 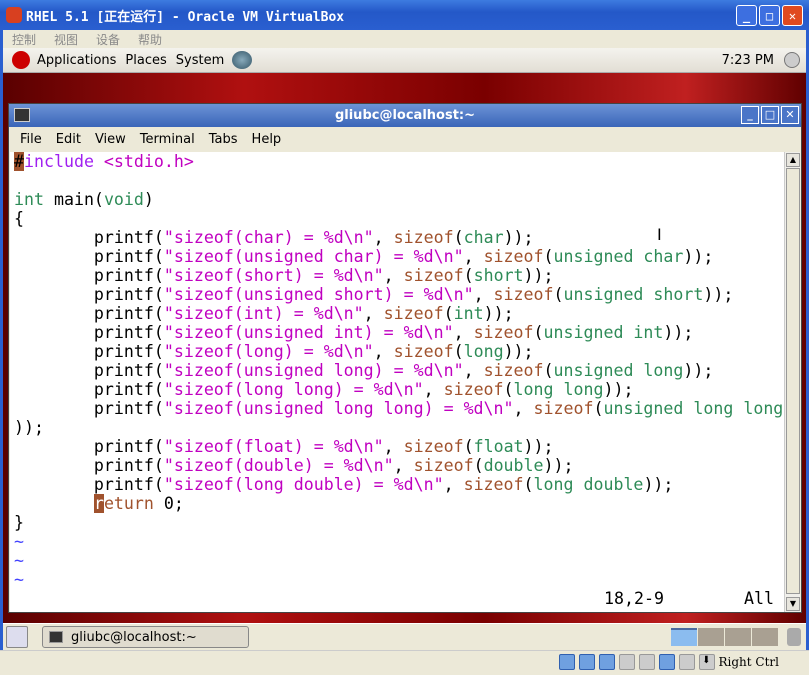 I want to click on terminal-maximize-button: □, so click(x=770, y=115).